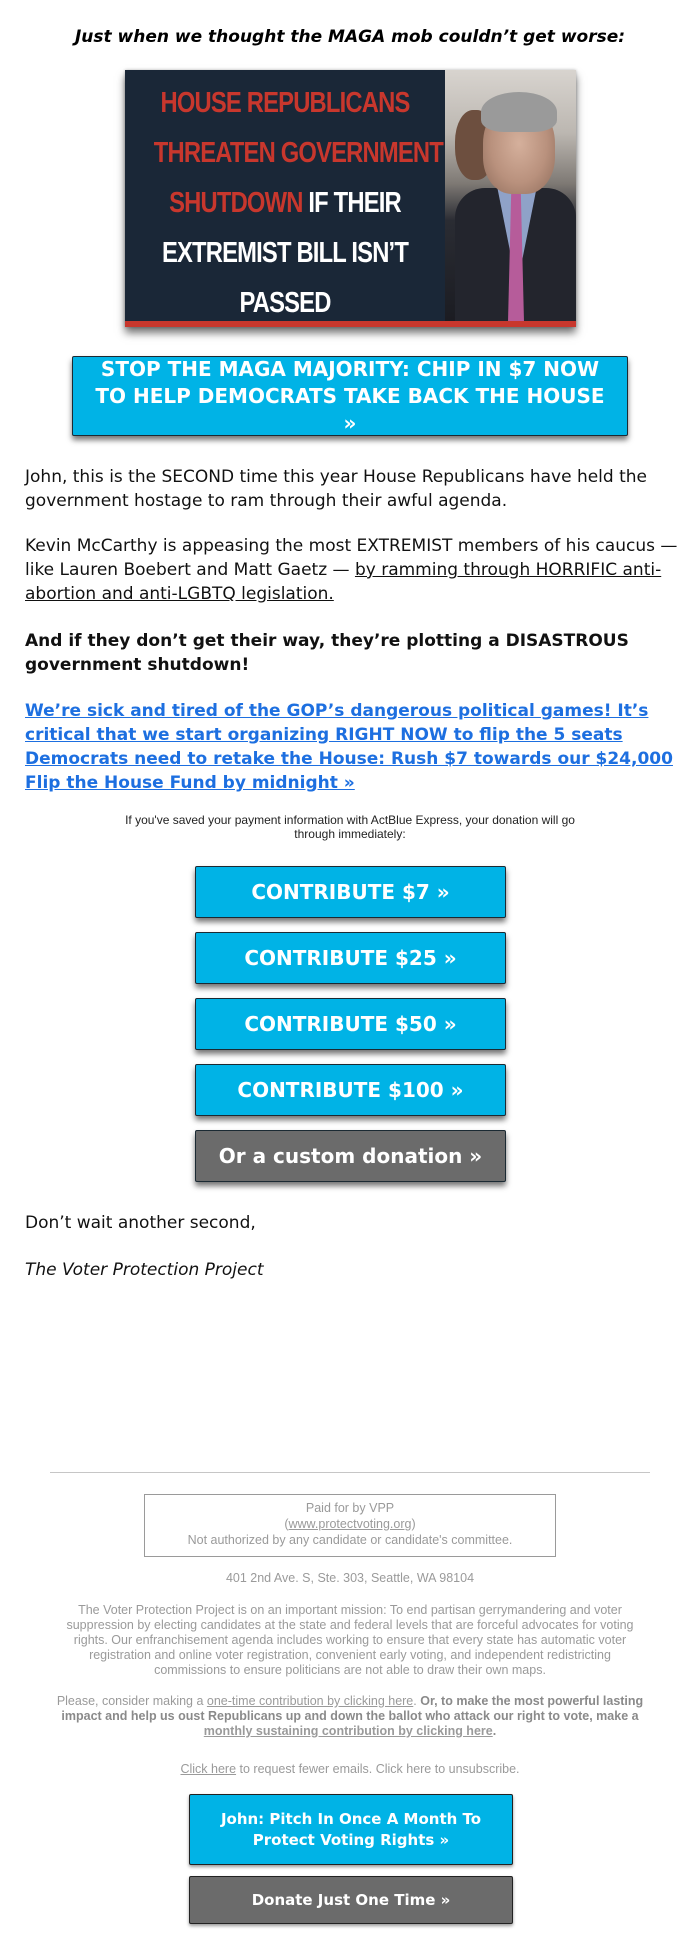 This screenshot has width=700, height=1960. Describe the element at coordinates (413, 1524) in the screenshot. I see `paren-close: )` at that location.